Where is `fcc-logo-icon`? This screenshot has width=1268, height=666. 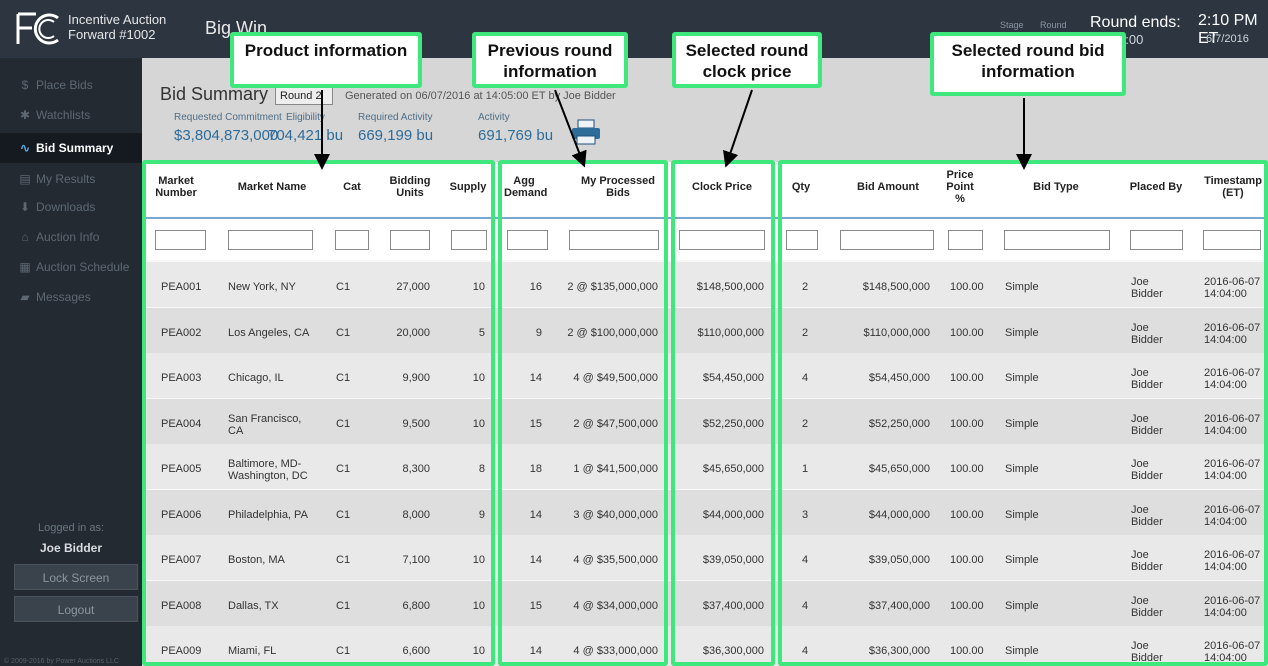 fcc-logo-icon is located at coordinates (37, 28).